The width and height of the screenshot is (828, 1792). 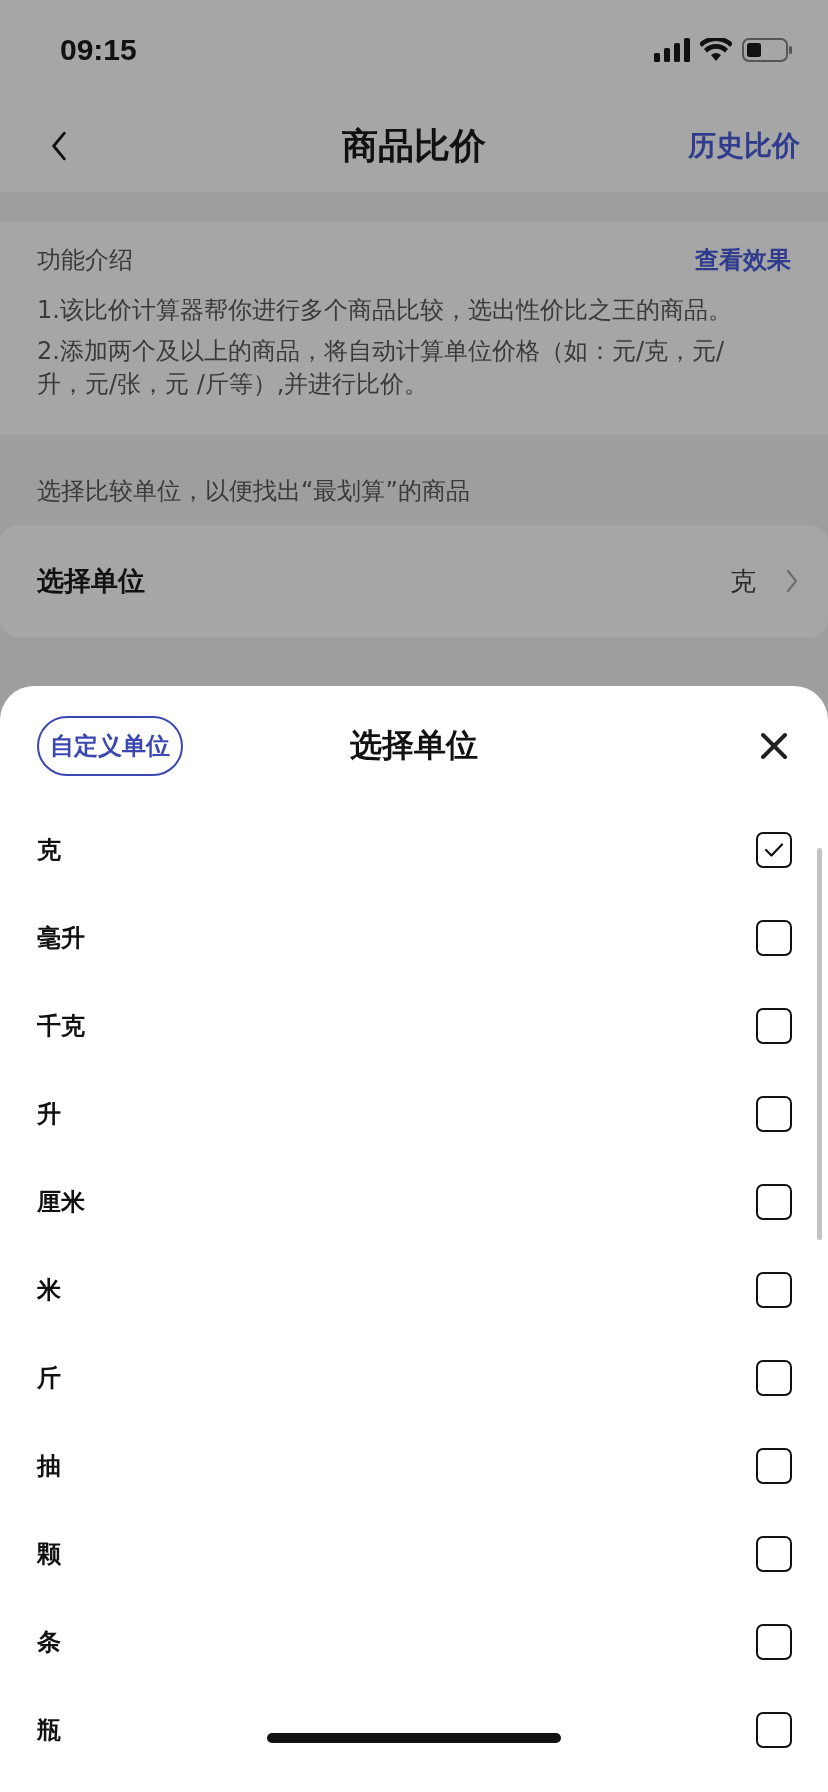 What do you see at coordinates (792, 581) in the screenshot?
I see `chevron-right-icon` at bounding box center [792, 581].